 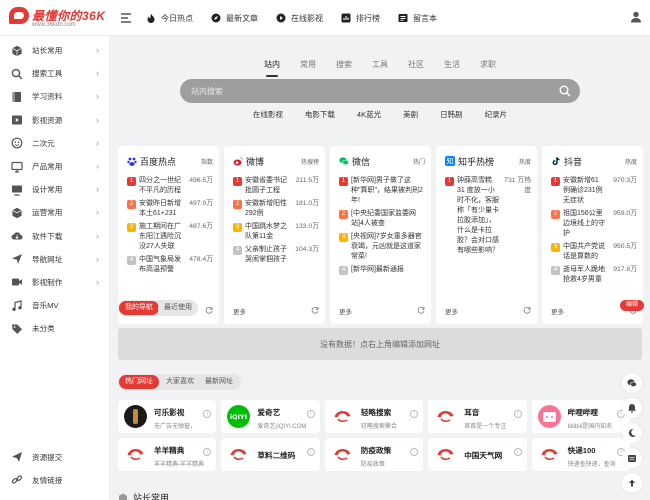 What do you see at coordinates (632, 458) in the screenshot?
I see `calendar-float-button` at bounding box center [632, 458].